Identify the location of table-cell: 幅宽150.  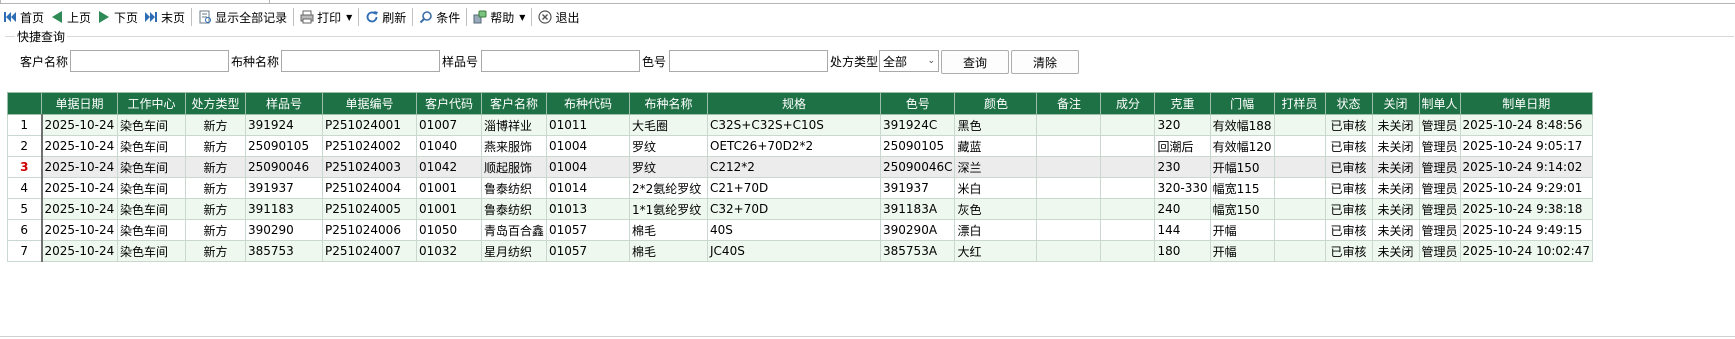
(1242, 209).